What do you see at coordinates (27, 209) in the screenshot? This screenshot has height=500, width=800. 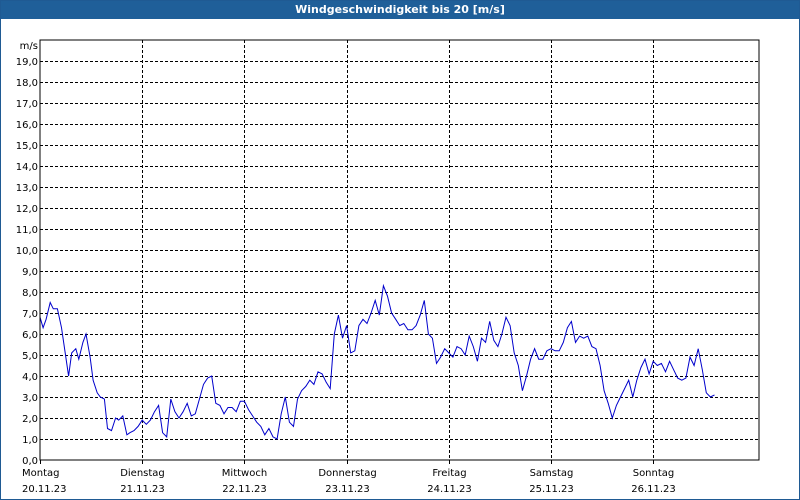 I see `y-tick-label: 12,0` at bounding box center [27, 209].